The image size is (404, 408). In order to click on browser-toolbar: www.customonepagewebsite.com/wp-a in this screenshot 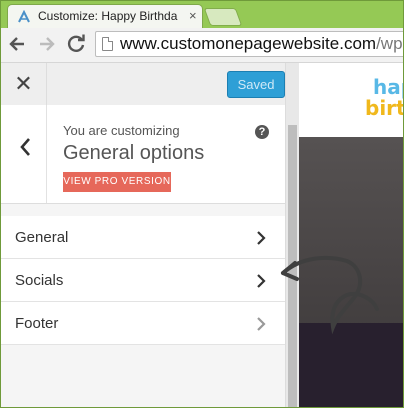, I will do `click(202, 45)`.